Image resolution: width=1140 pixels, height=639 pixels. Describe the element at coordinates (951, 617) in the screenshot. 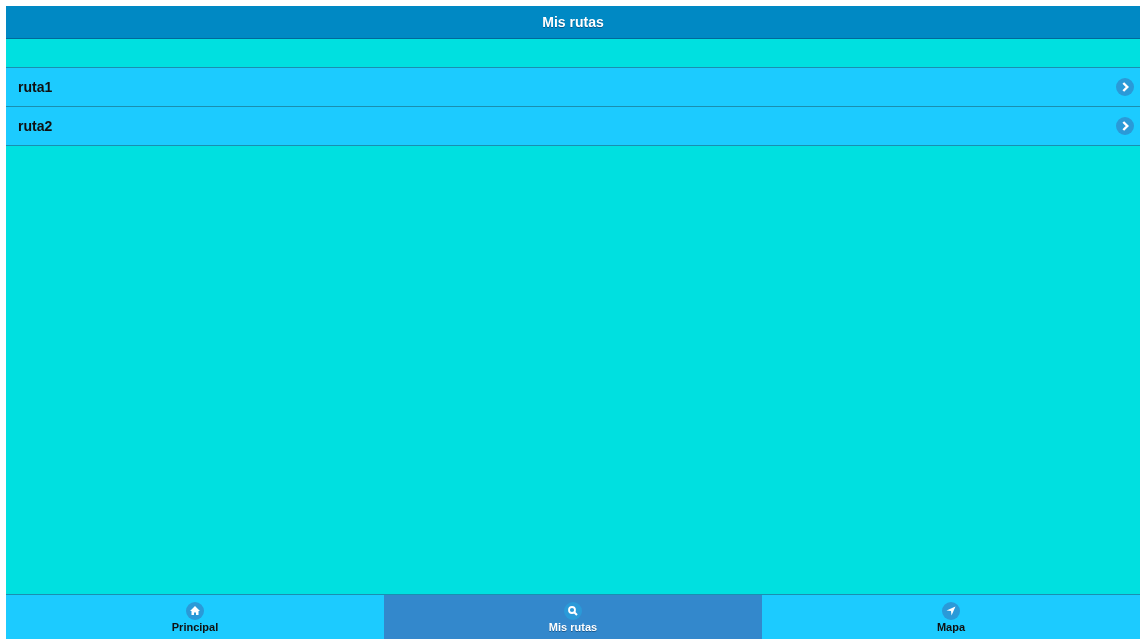

I see `nav-tab: Mapa` at that location.